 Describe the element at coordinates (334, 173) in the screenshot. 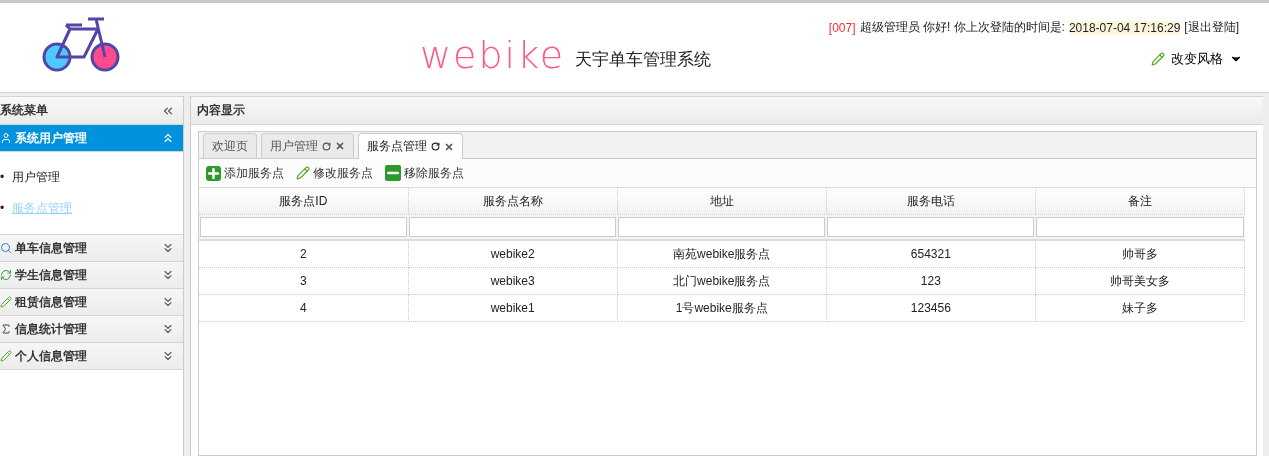

I see `edit-button: 修改服务点` at that location.